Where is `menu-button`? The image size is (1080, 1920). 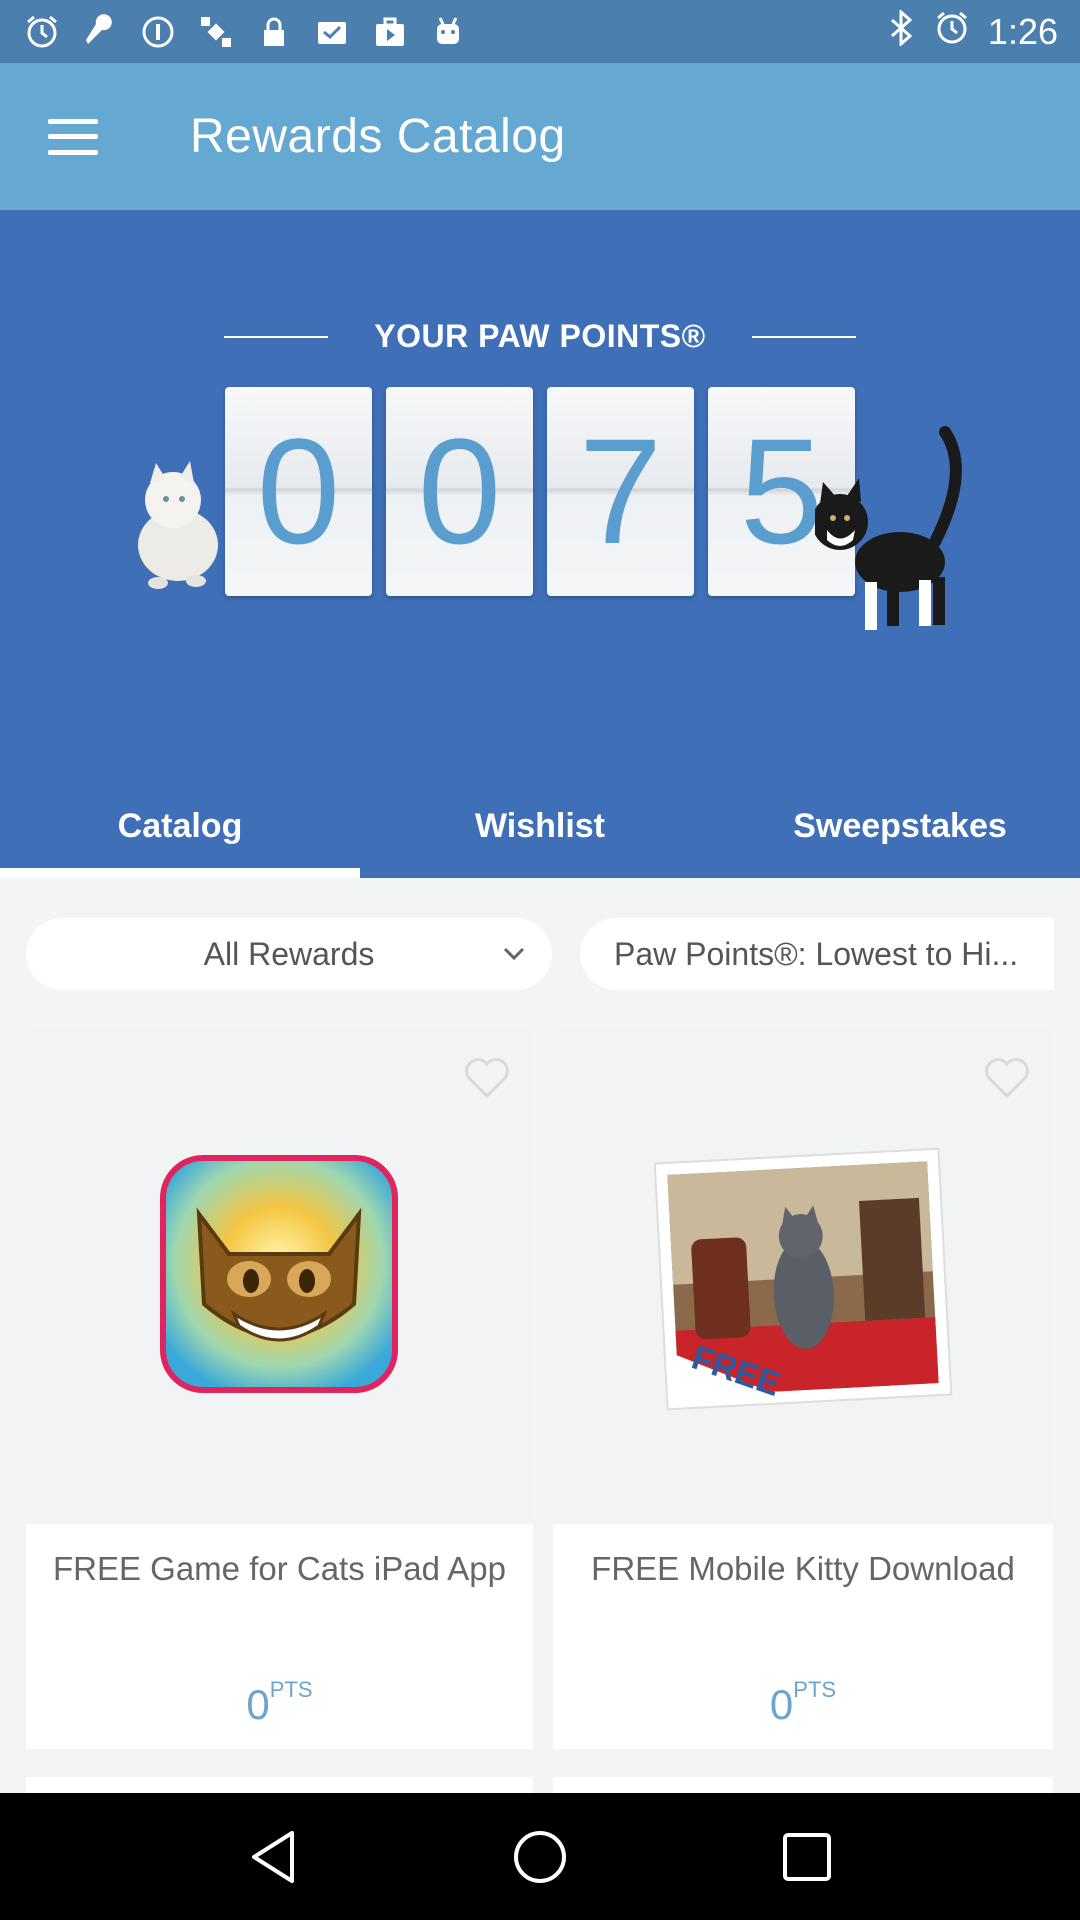 menu-button is located at coordinates (73, 136).